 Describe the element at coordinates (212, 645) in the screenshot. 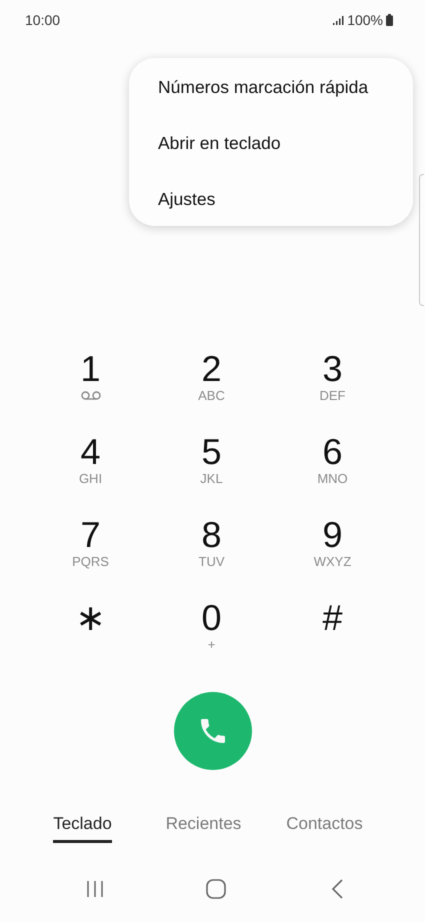

I see `key-letters: +` at that location.